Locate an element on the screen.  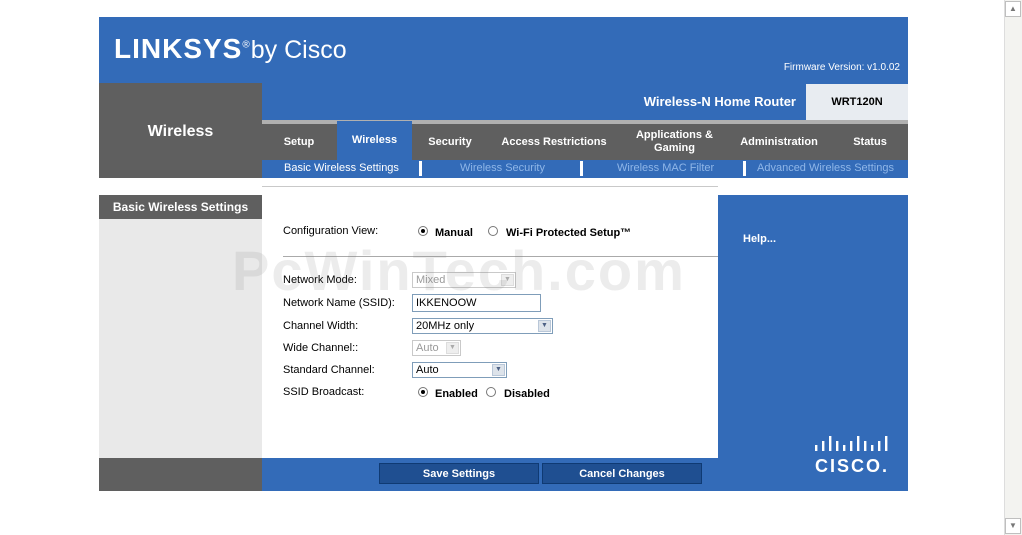
subtab-wireless-mac-filter: Wireless MAC Filter is located at coordinates (665, 169).